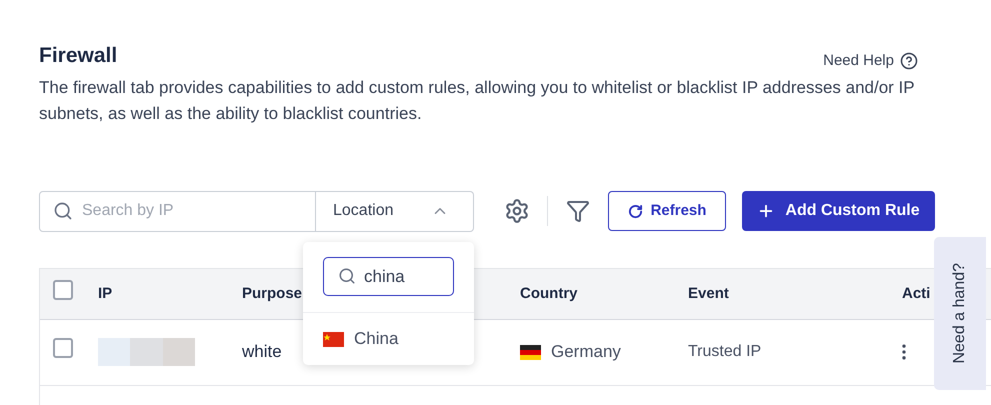 The image size is (991, 405). I want to click on column-header: Acti, so click(916, 293).